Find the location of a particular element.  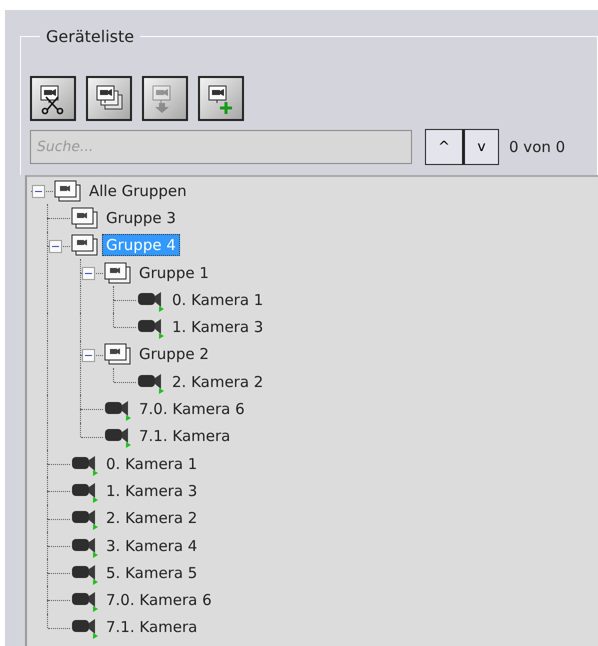

next-button: v is located at coordinates (480, 147).